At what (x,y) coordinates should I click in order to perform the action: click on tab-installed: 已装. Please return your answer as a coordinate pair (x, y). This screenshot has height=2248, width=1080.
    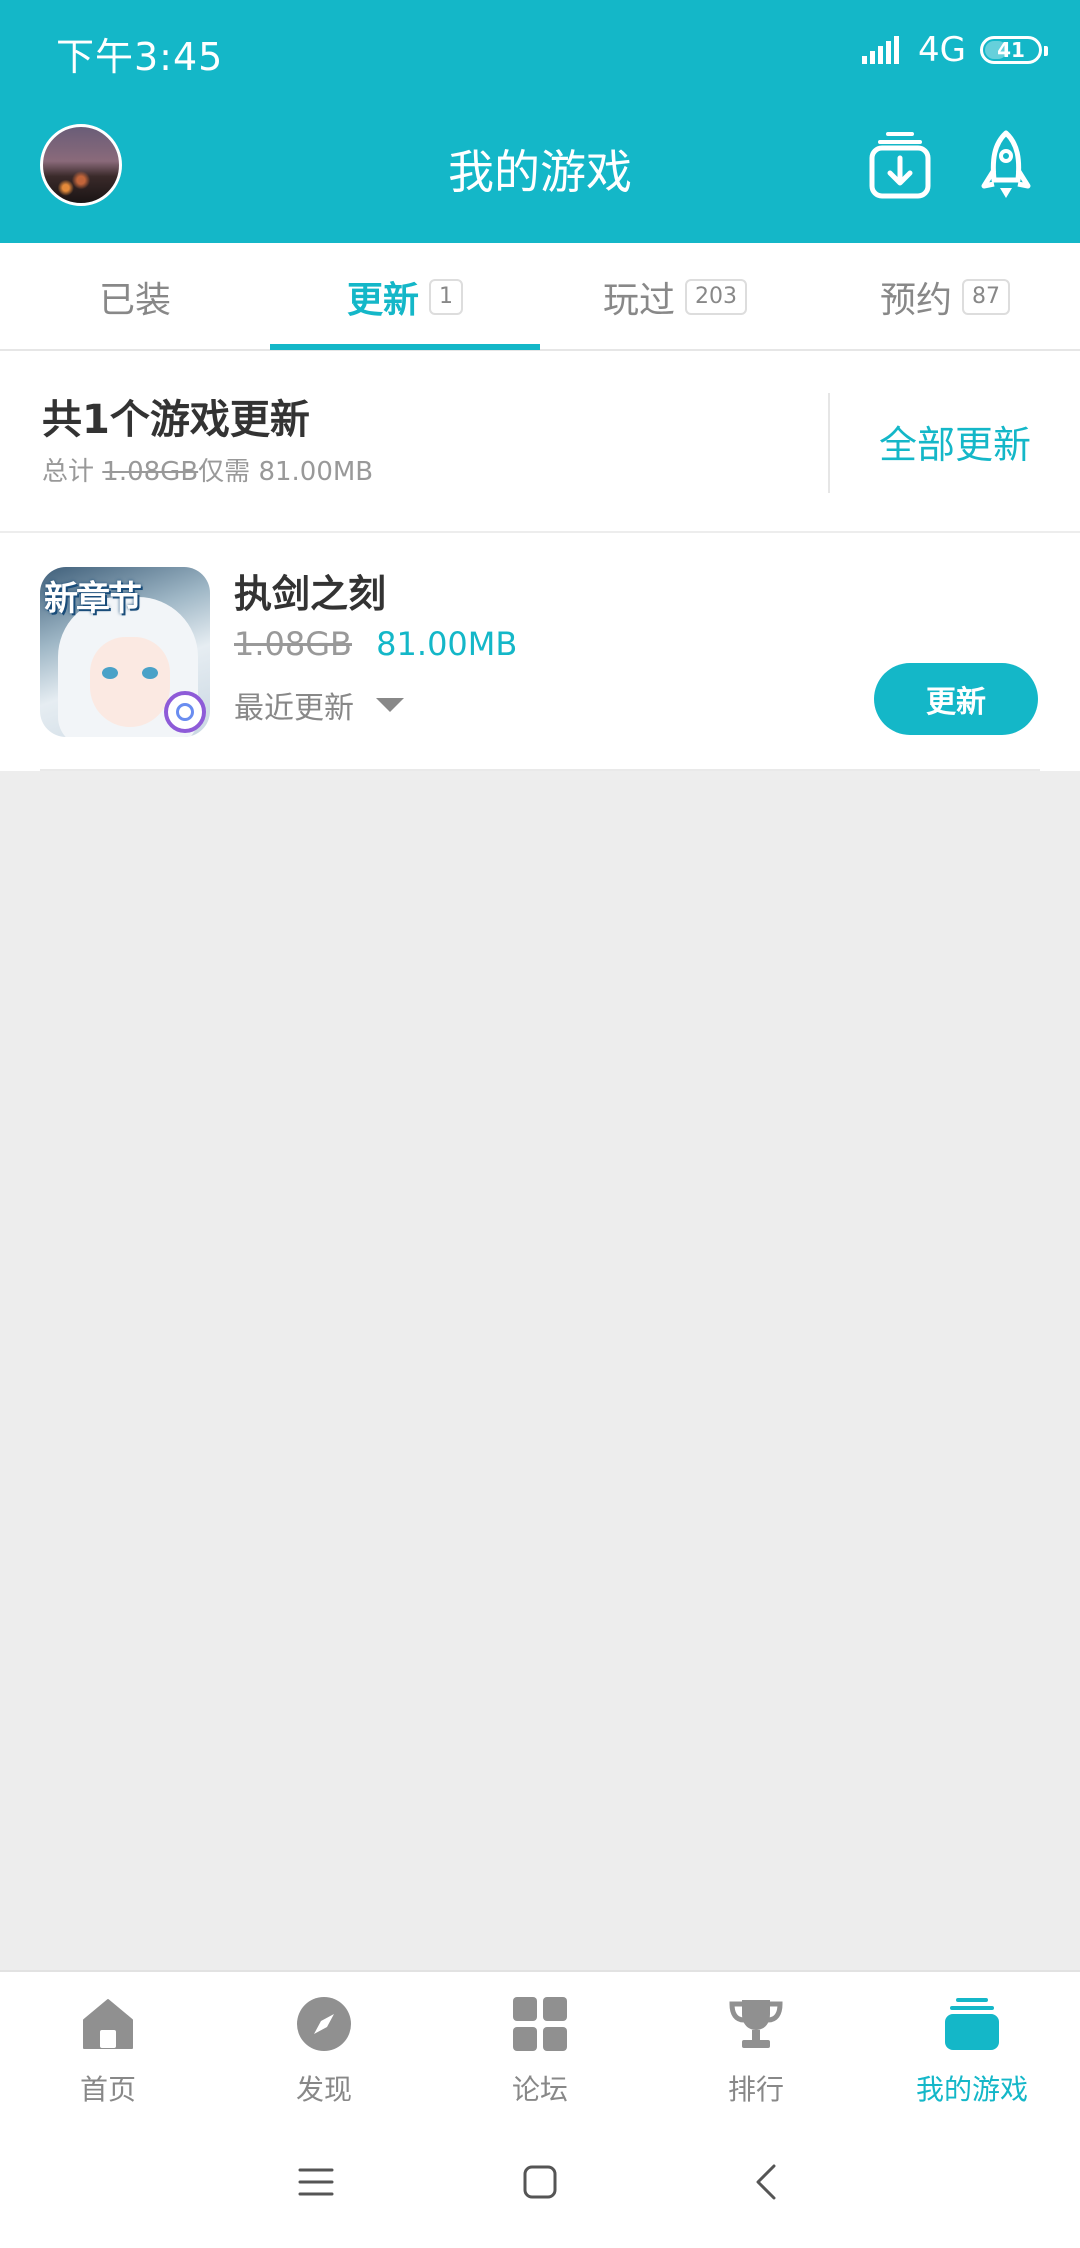
    Looking at the image, I should click on (135, 297).